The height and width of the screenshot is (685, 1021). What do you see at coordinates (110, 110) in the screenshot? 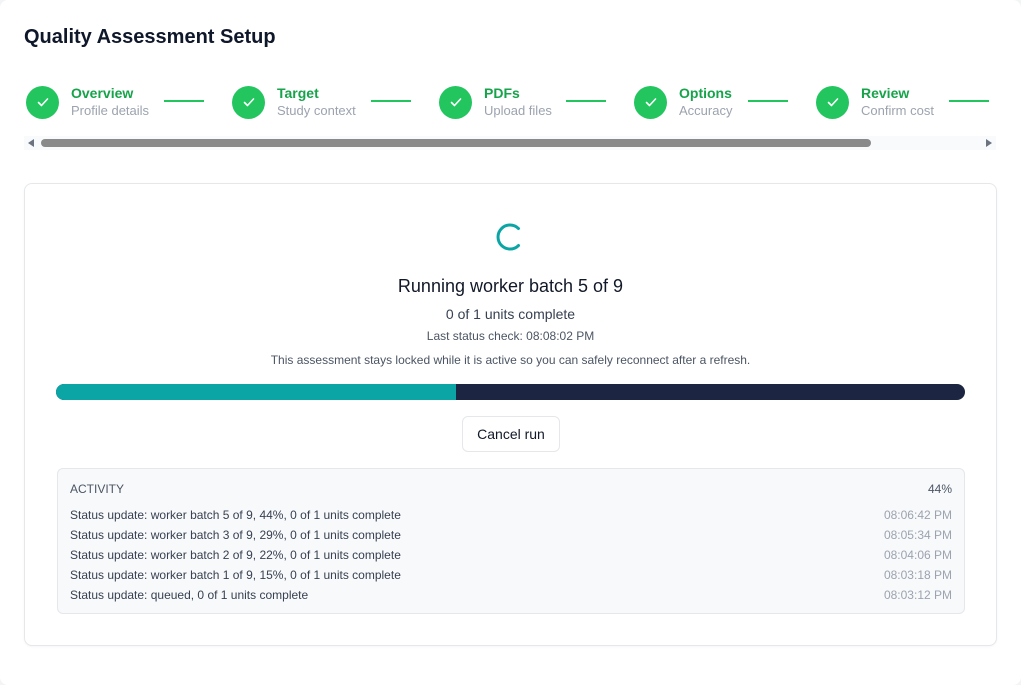
I see `step-sublabel: Profile details` at bounding box center [110, 110].